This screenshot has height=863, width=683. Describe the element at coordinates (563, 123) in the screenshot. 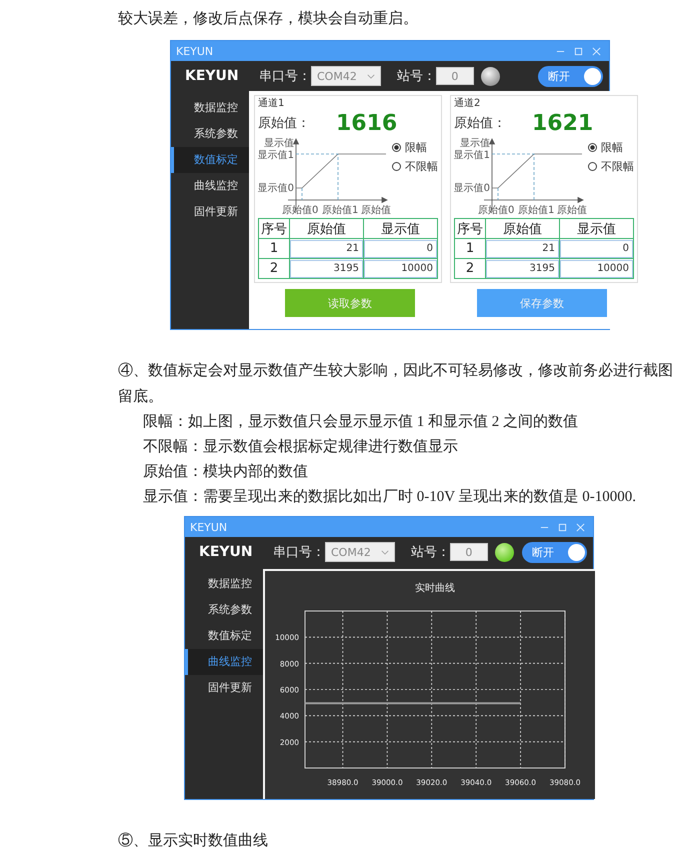

I see `raw-value: 1621` at that location.